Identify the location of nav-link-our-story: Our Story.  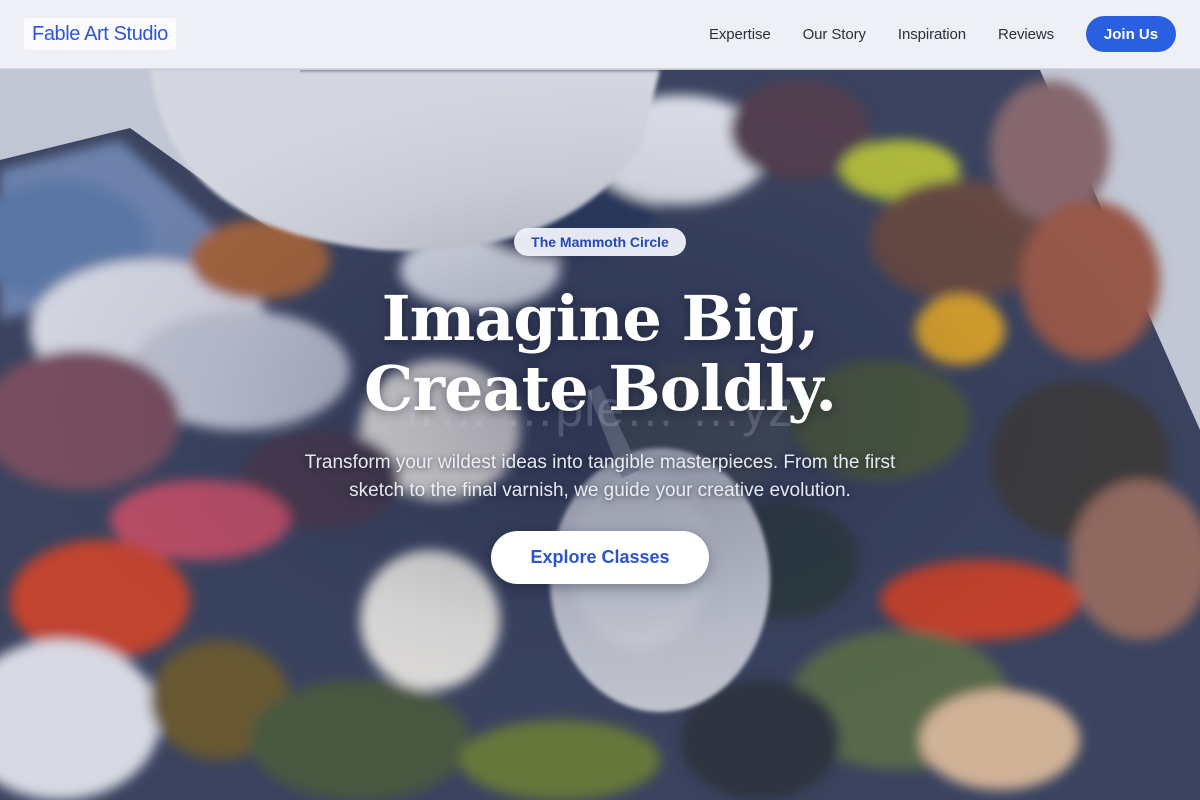
(834, 34).